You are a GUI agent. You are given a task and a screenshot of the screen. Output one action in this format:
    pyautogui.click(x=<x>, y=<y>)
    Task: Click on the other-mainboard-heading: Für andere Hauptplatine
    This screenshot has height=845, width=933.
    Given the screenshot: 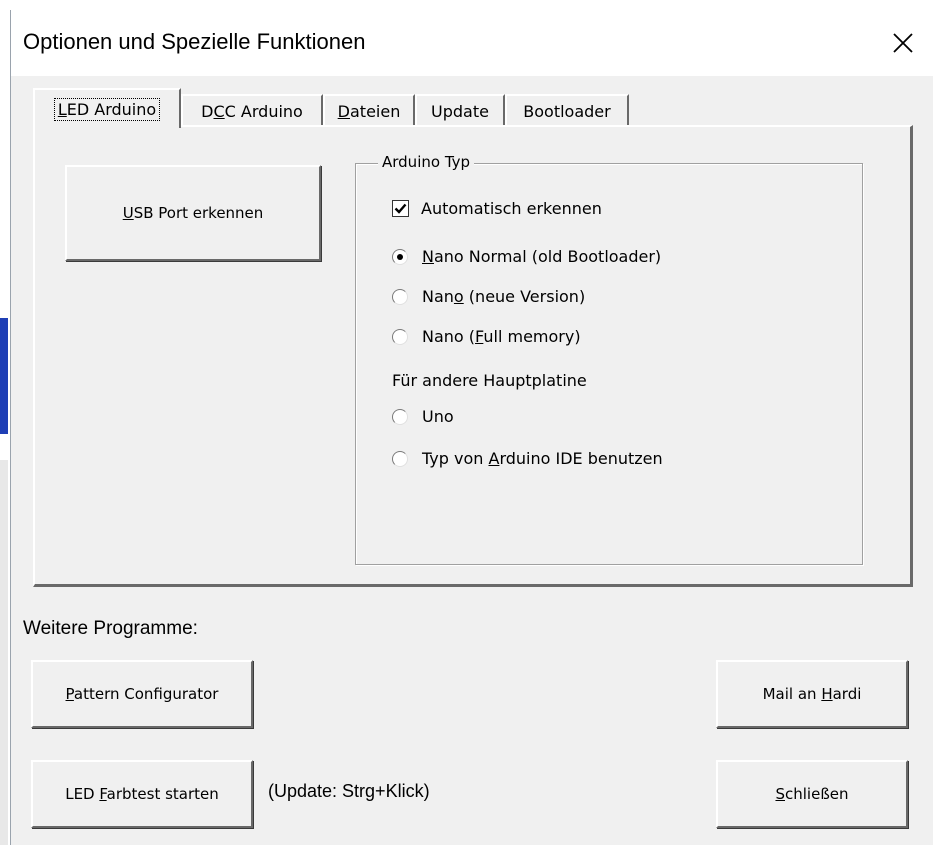 What is the action you would take?
    pyautogui.click(x=489, y=380)
    